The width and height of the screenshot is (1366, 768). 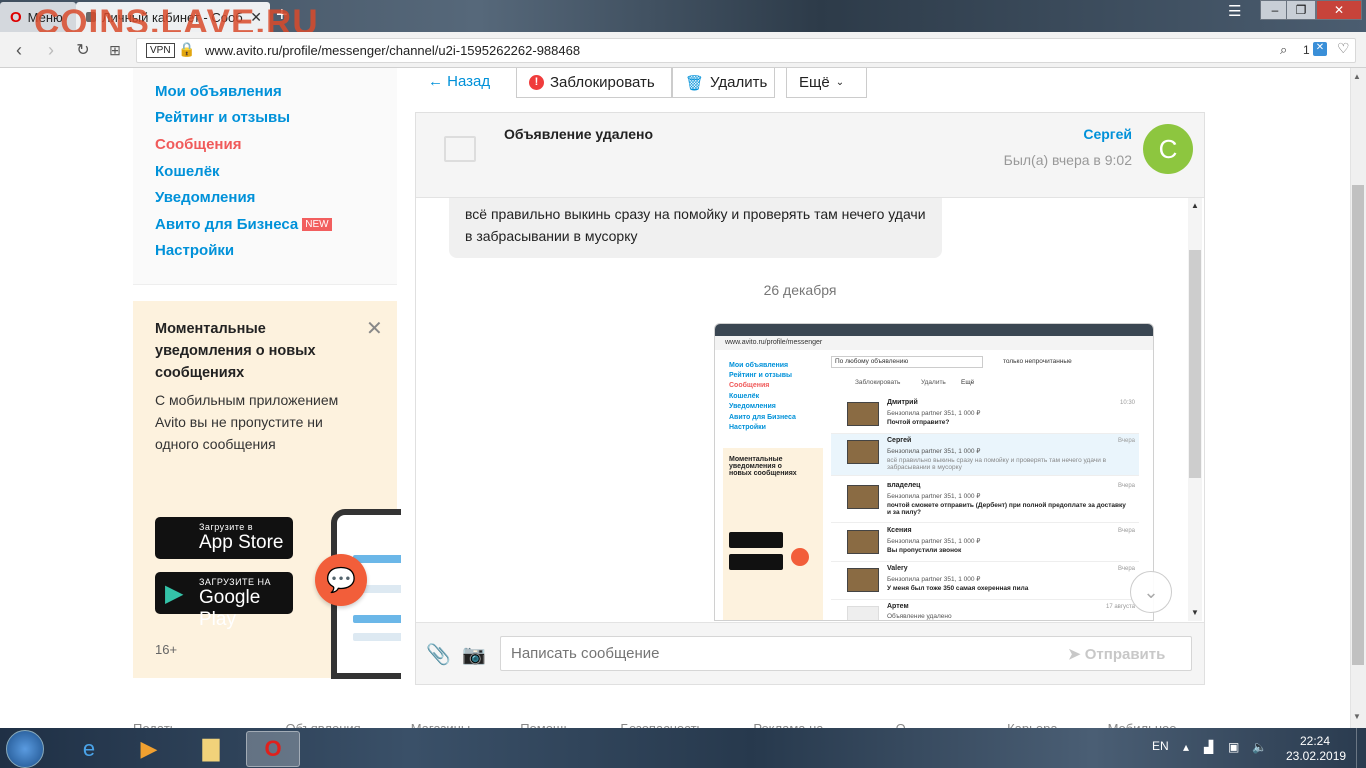 I want to click on heart-icon: ♡, so click(x=1343, y=48).